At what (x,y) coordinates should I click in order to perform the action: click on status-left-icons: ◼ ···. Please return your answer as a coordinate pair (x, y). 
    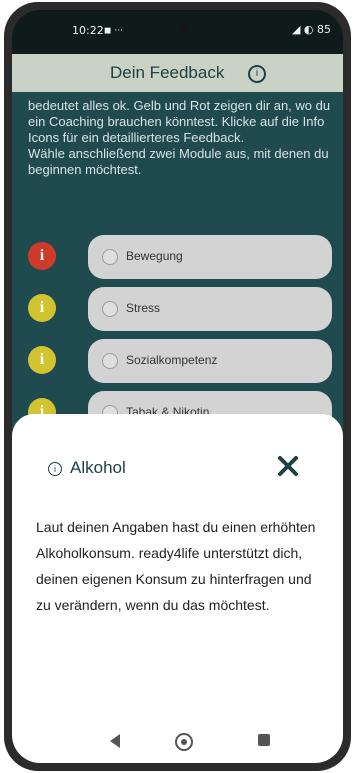
    Looking at the image, I should click on (113, 31).